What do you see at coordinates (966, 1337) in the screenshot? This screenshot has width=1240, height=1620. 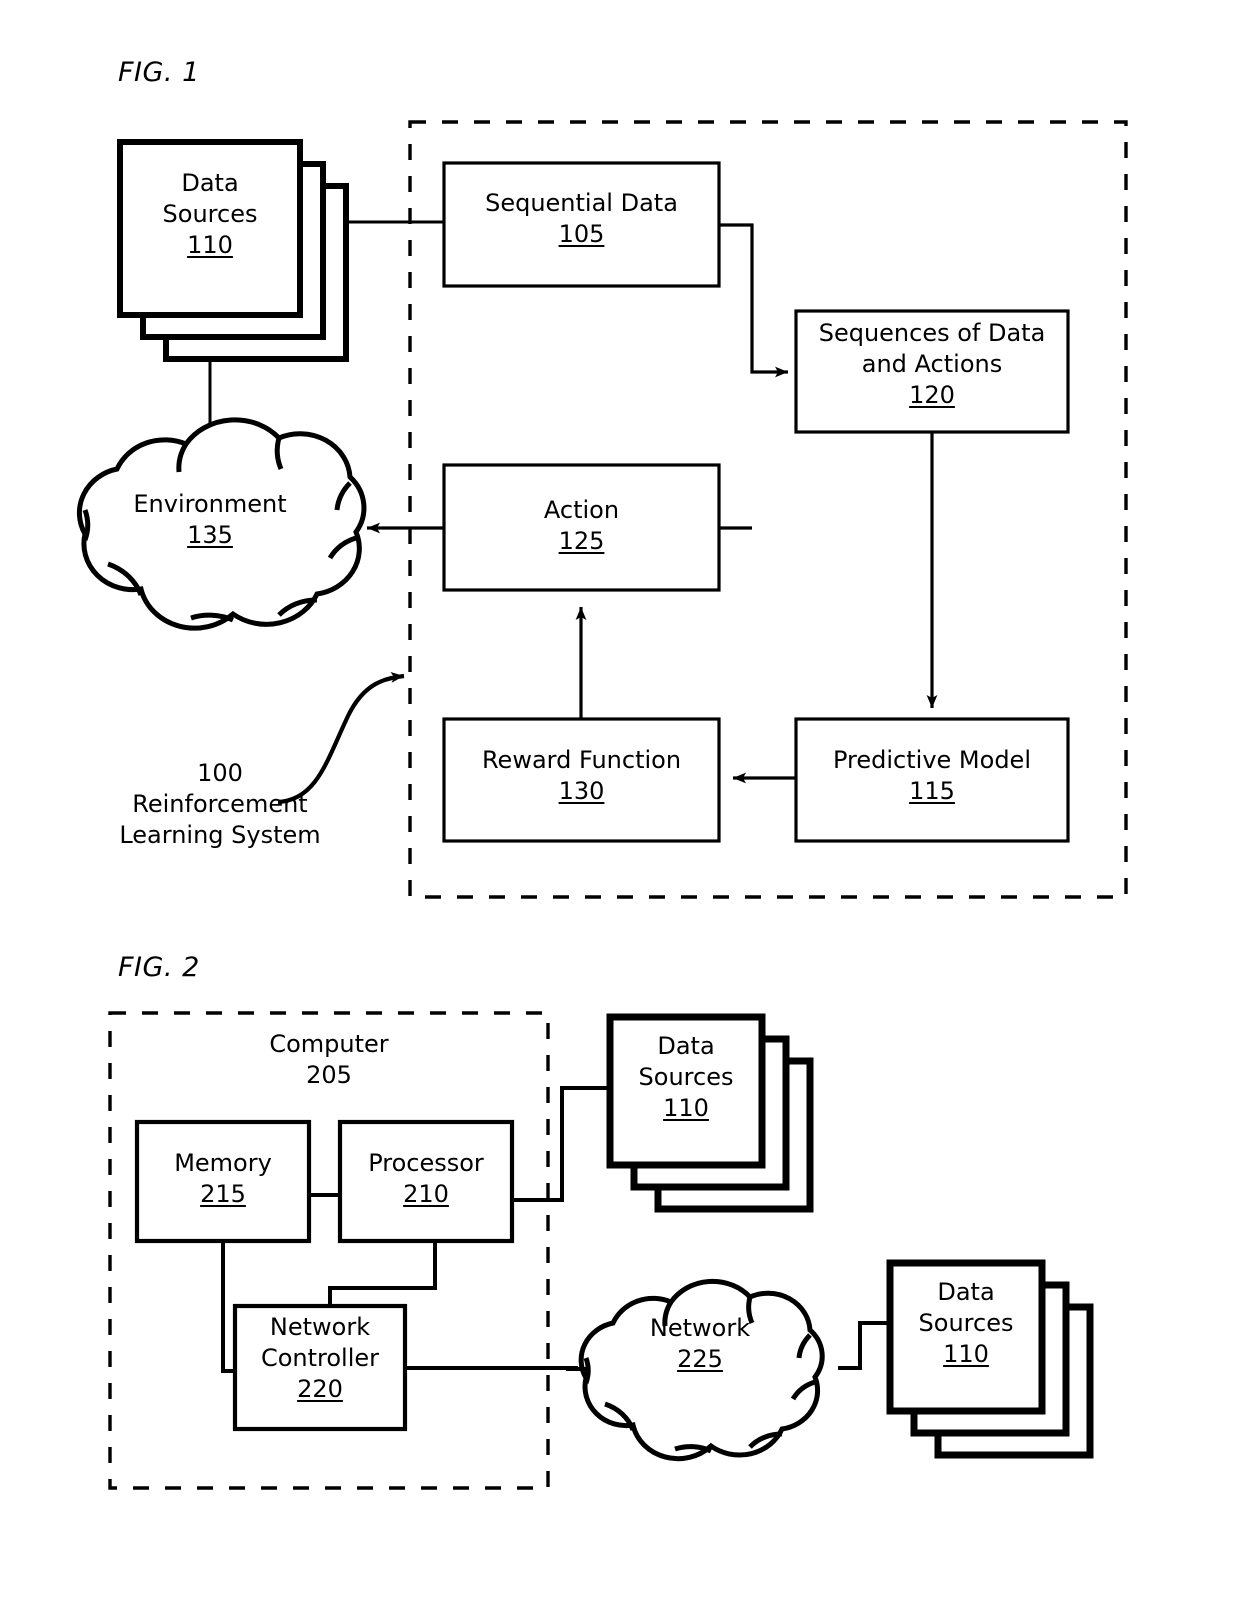 I see `fig2-ds-bot-front` at bounding box center [966, 1337].